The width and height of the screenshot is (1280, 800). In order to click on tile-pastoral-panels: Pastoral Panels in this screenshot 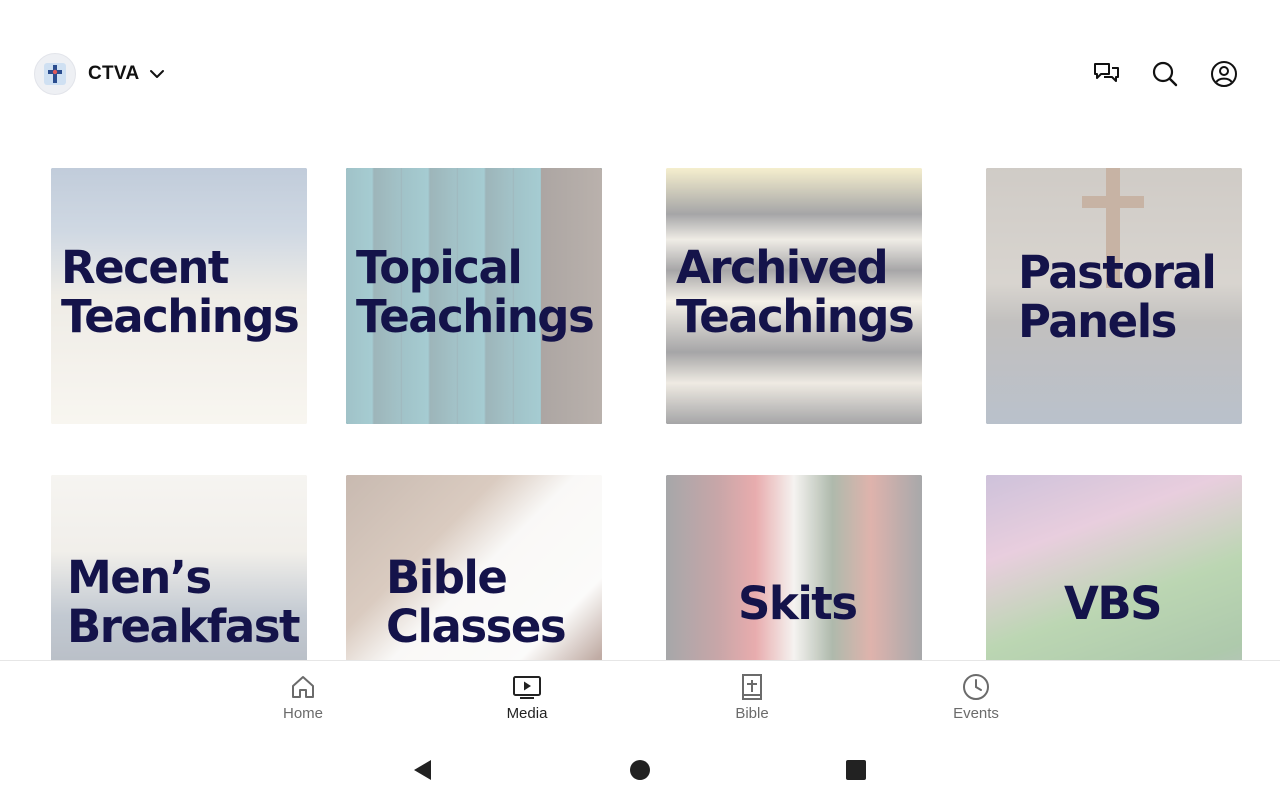, I will do `click(1114, 296)`.